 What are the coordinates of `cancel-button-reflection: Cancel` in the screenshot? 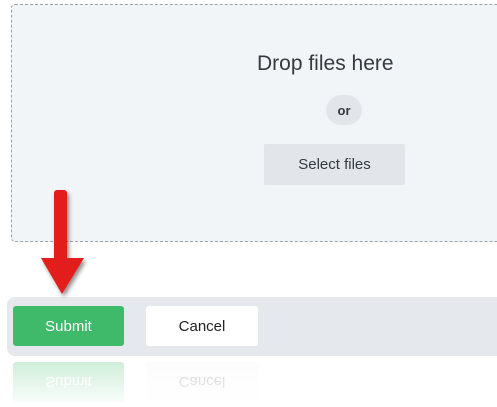 It's located at (202, 382).